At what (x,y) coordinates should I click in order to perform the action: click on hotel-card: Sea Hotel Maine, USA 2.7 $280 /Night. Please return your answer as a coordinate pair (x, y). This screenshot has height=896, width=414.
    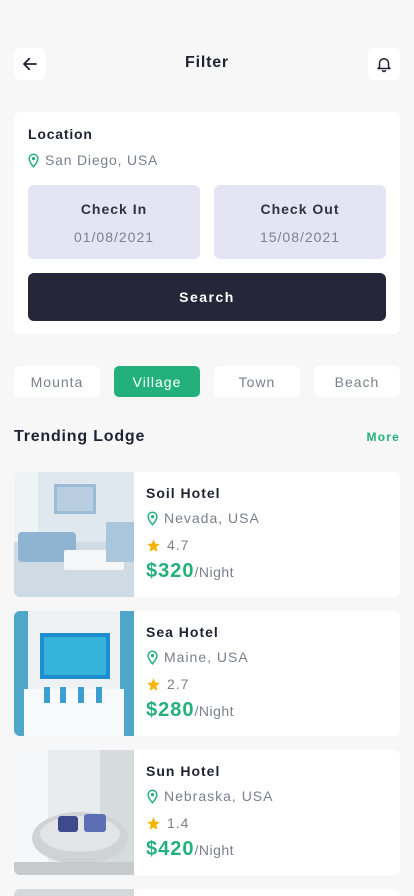
    Looking at the image, I should click on (207, 673).